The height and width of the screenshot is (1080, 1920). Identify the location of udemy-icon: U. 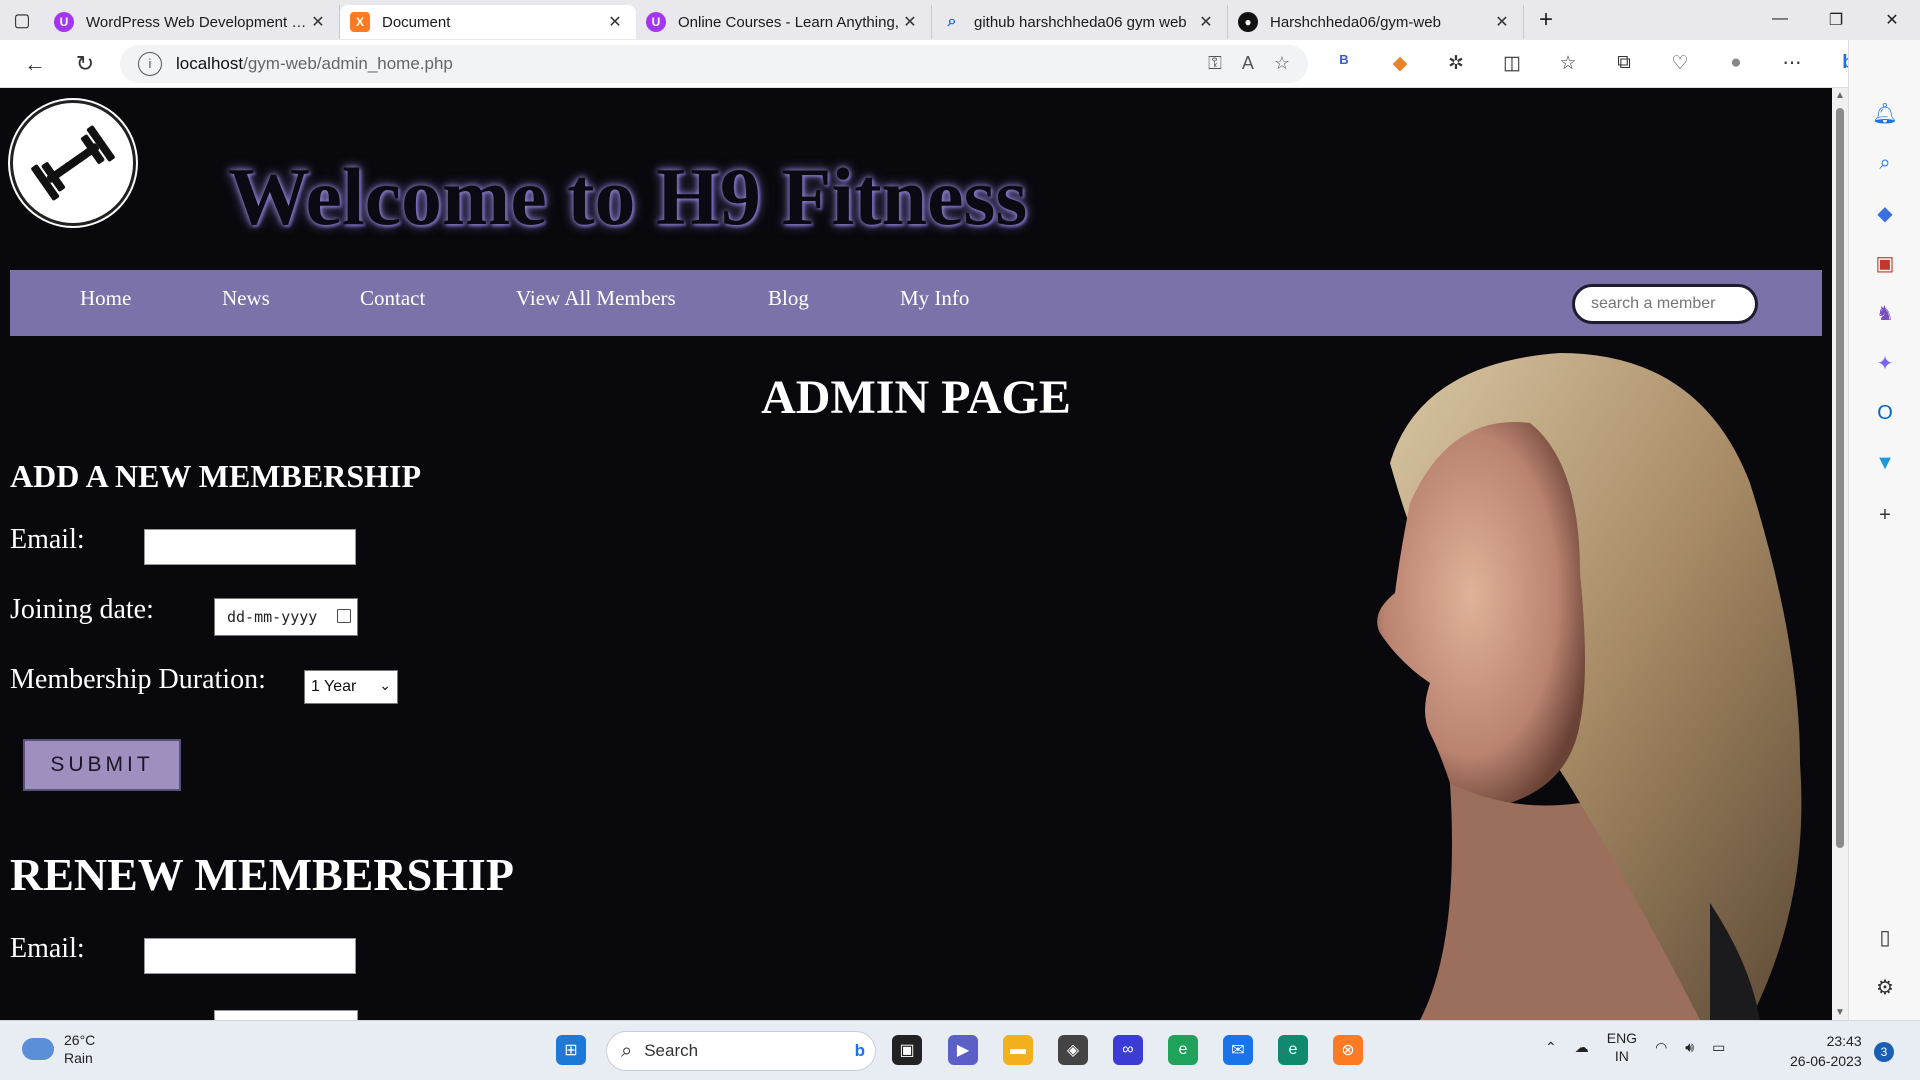
(64, 22).